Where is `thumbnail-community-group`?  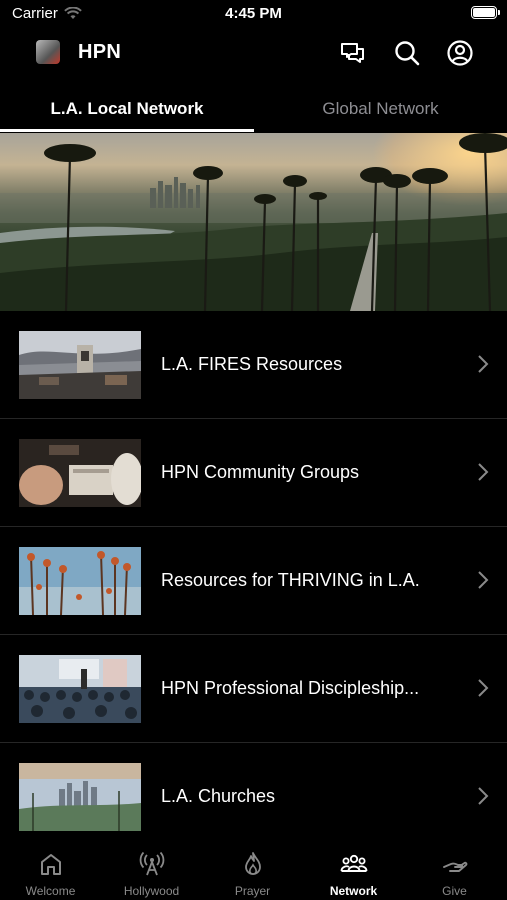 thumbnail-community-group is located at coordinates (80, 473).